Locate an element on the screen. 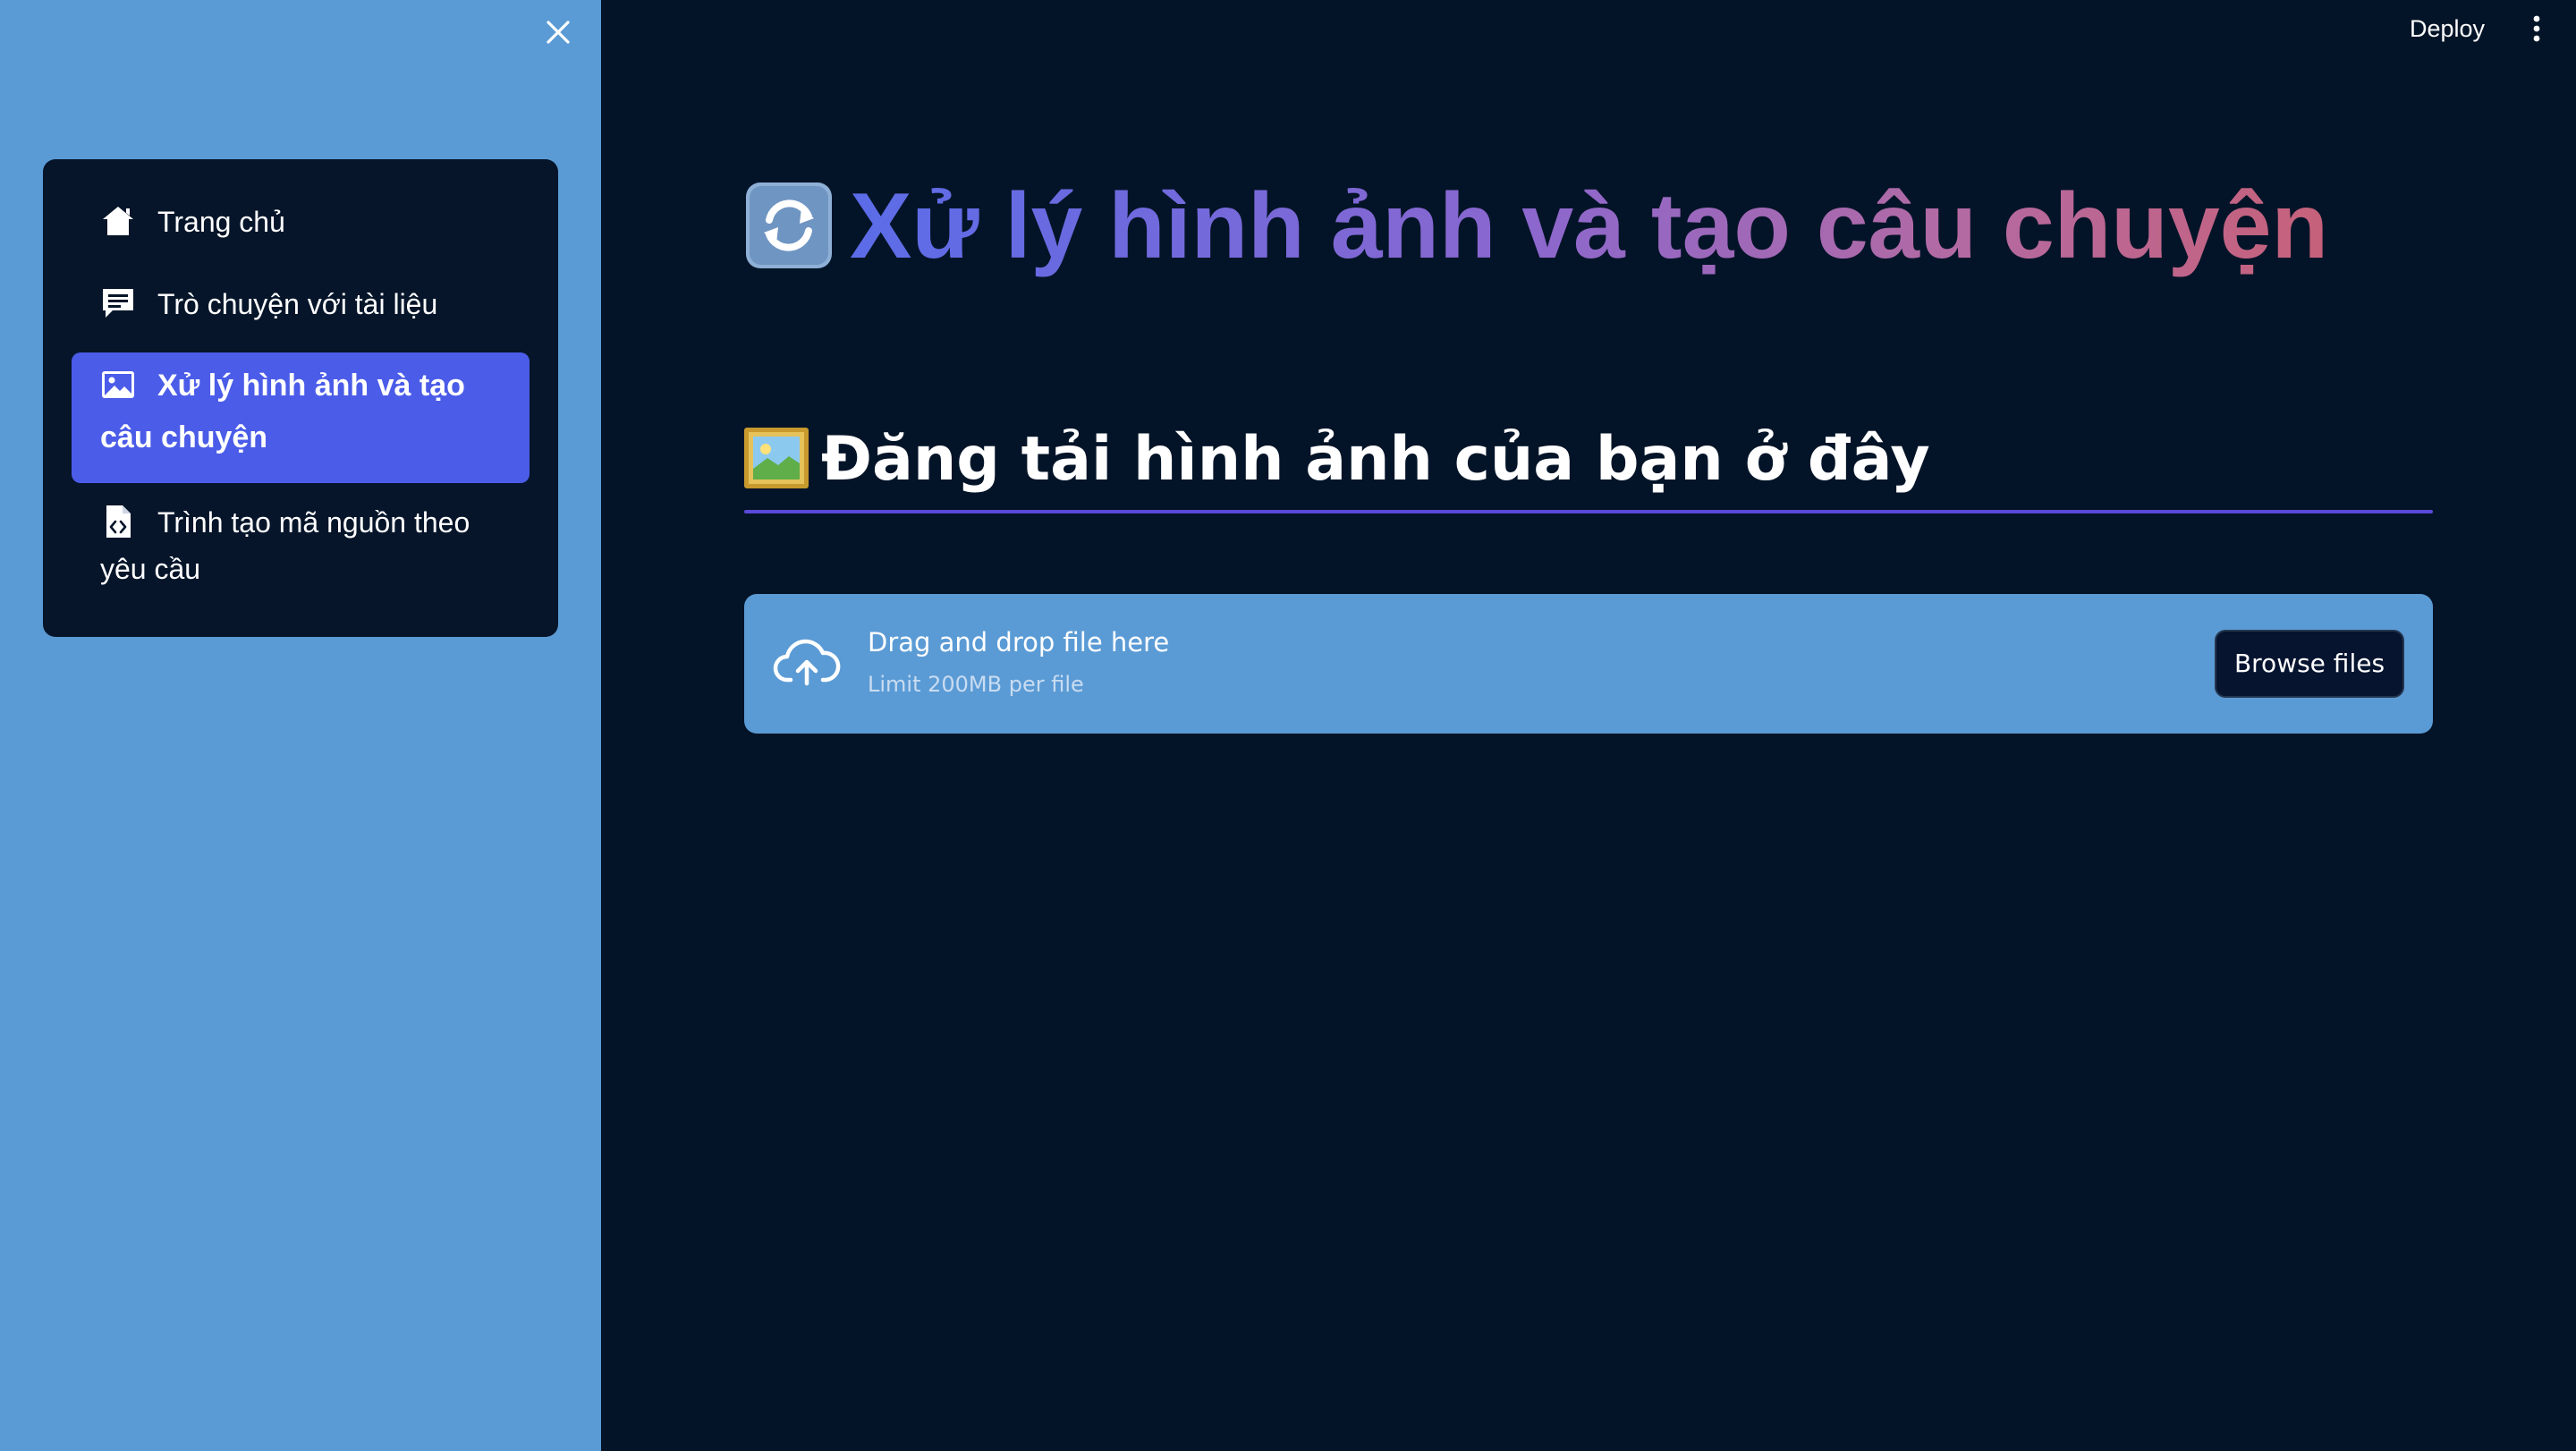  deploy-button: Deploy is located at coordinates (2447, 28).